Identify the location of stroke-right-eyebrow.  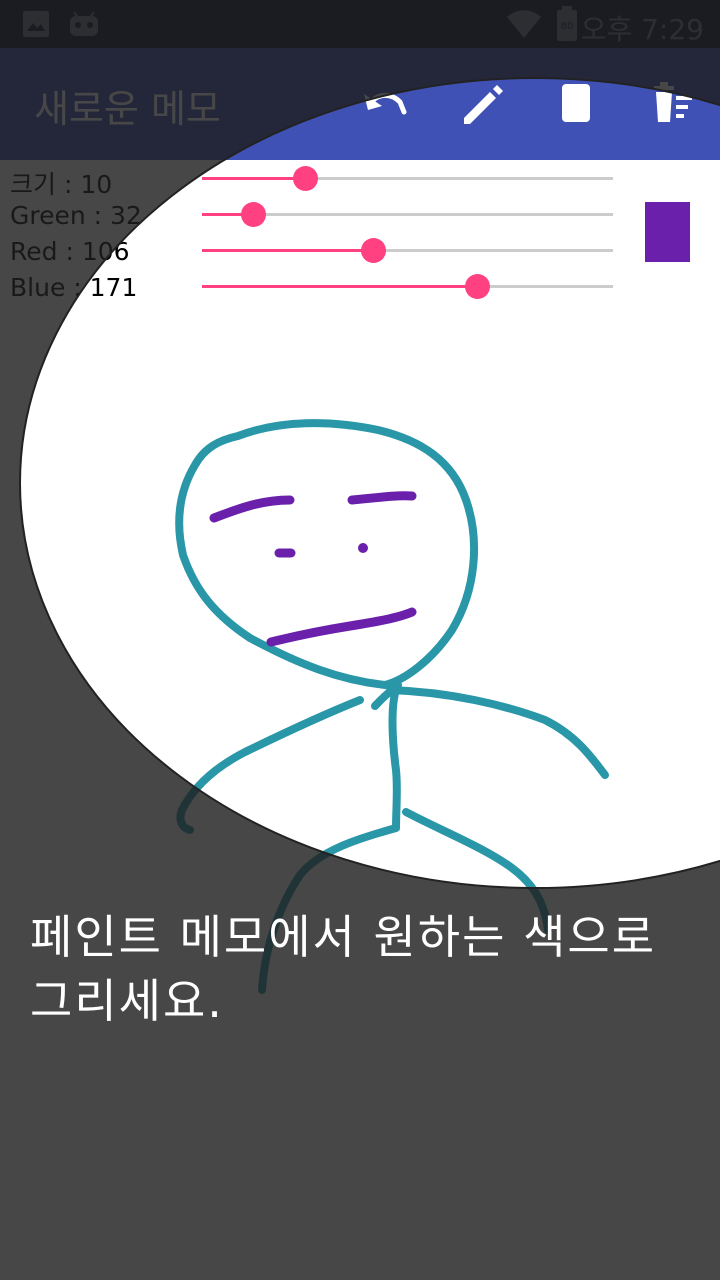
(382, 498).